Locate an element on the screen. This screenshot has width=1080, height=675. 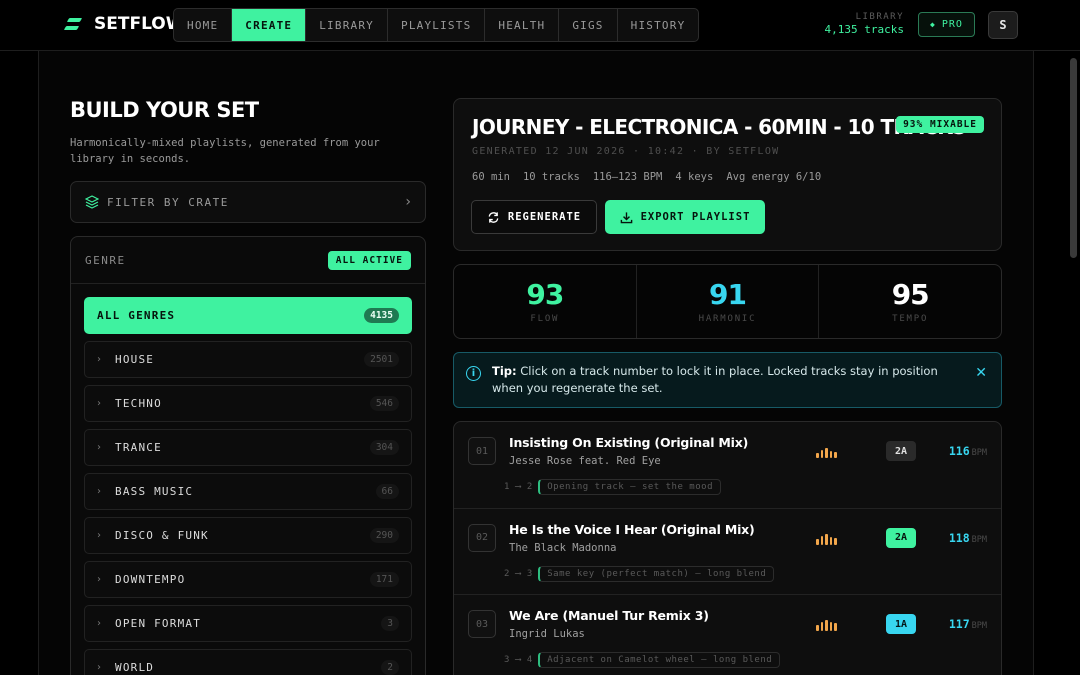
genre-name: ALL GENRES is located at coordinates (136, 315).